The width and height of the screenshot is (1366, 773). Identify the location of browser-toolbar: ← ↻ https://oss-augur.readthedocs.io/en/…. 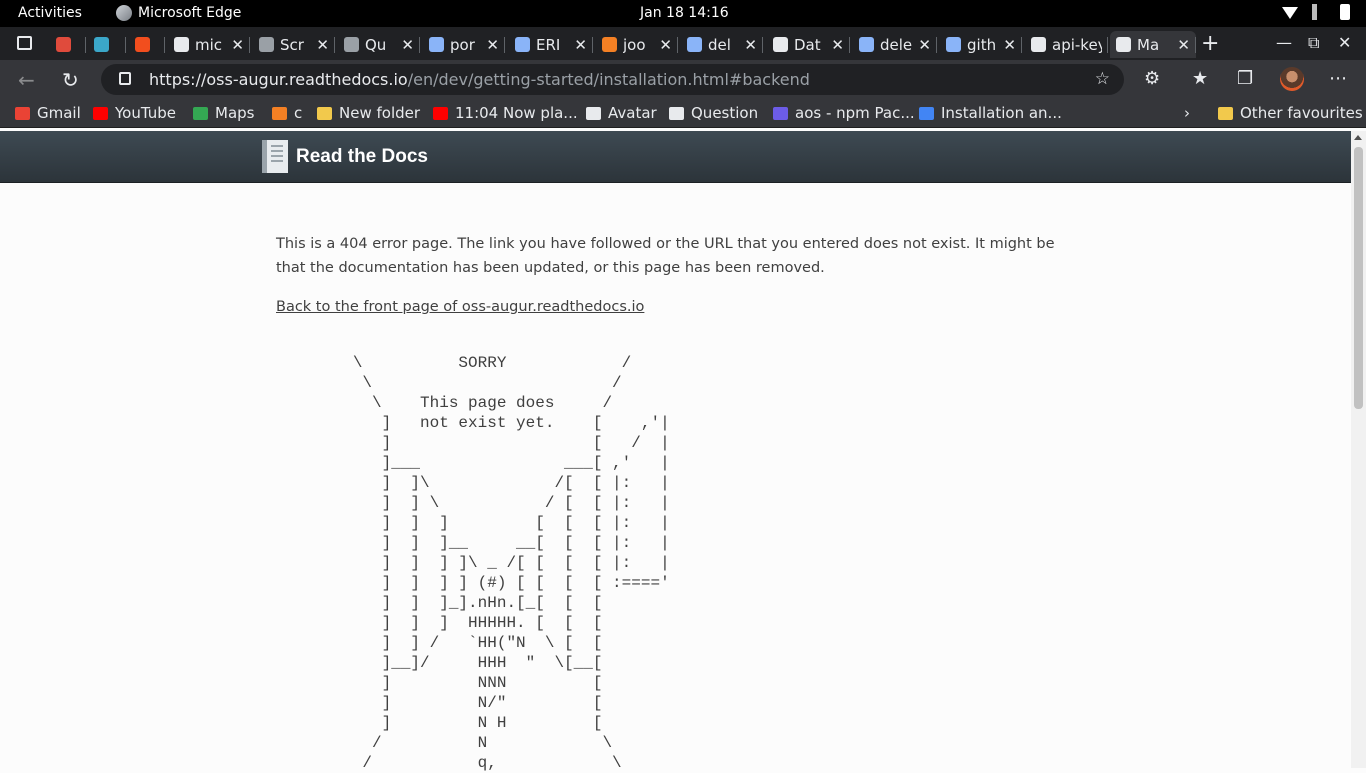
(683, 79).